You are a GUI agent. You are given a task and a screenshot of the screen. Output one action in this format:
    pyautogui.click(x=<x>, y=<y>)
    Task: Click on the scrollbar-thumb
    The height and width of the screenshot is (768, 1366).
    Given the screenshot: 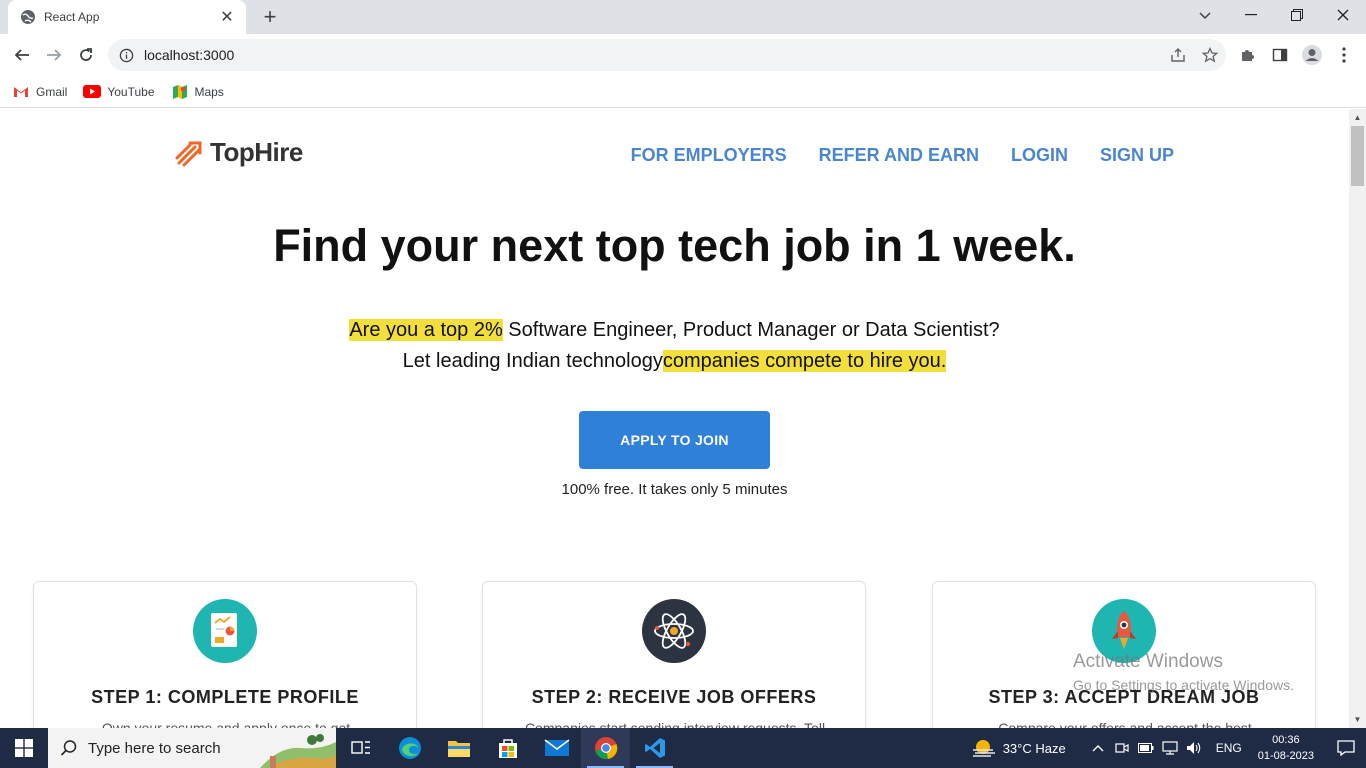 What is the action you would take?
    pyautogui.click(x=1357, y=156)
    